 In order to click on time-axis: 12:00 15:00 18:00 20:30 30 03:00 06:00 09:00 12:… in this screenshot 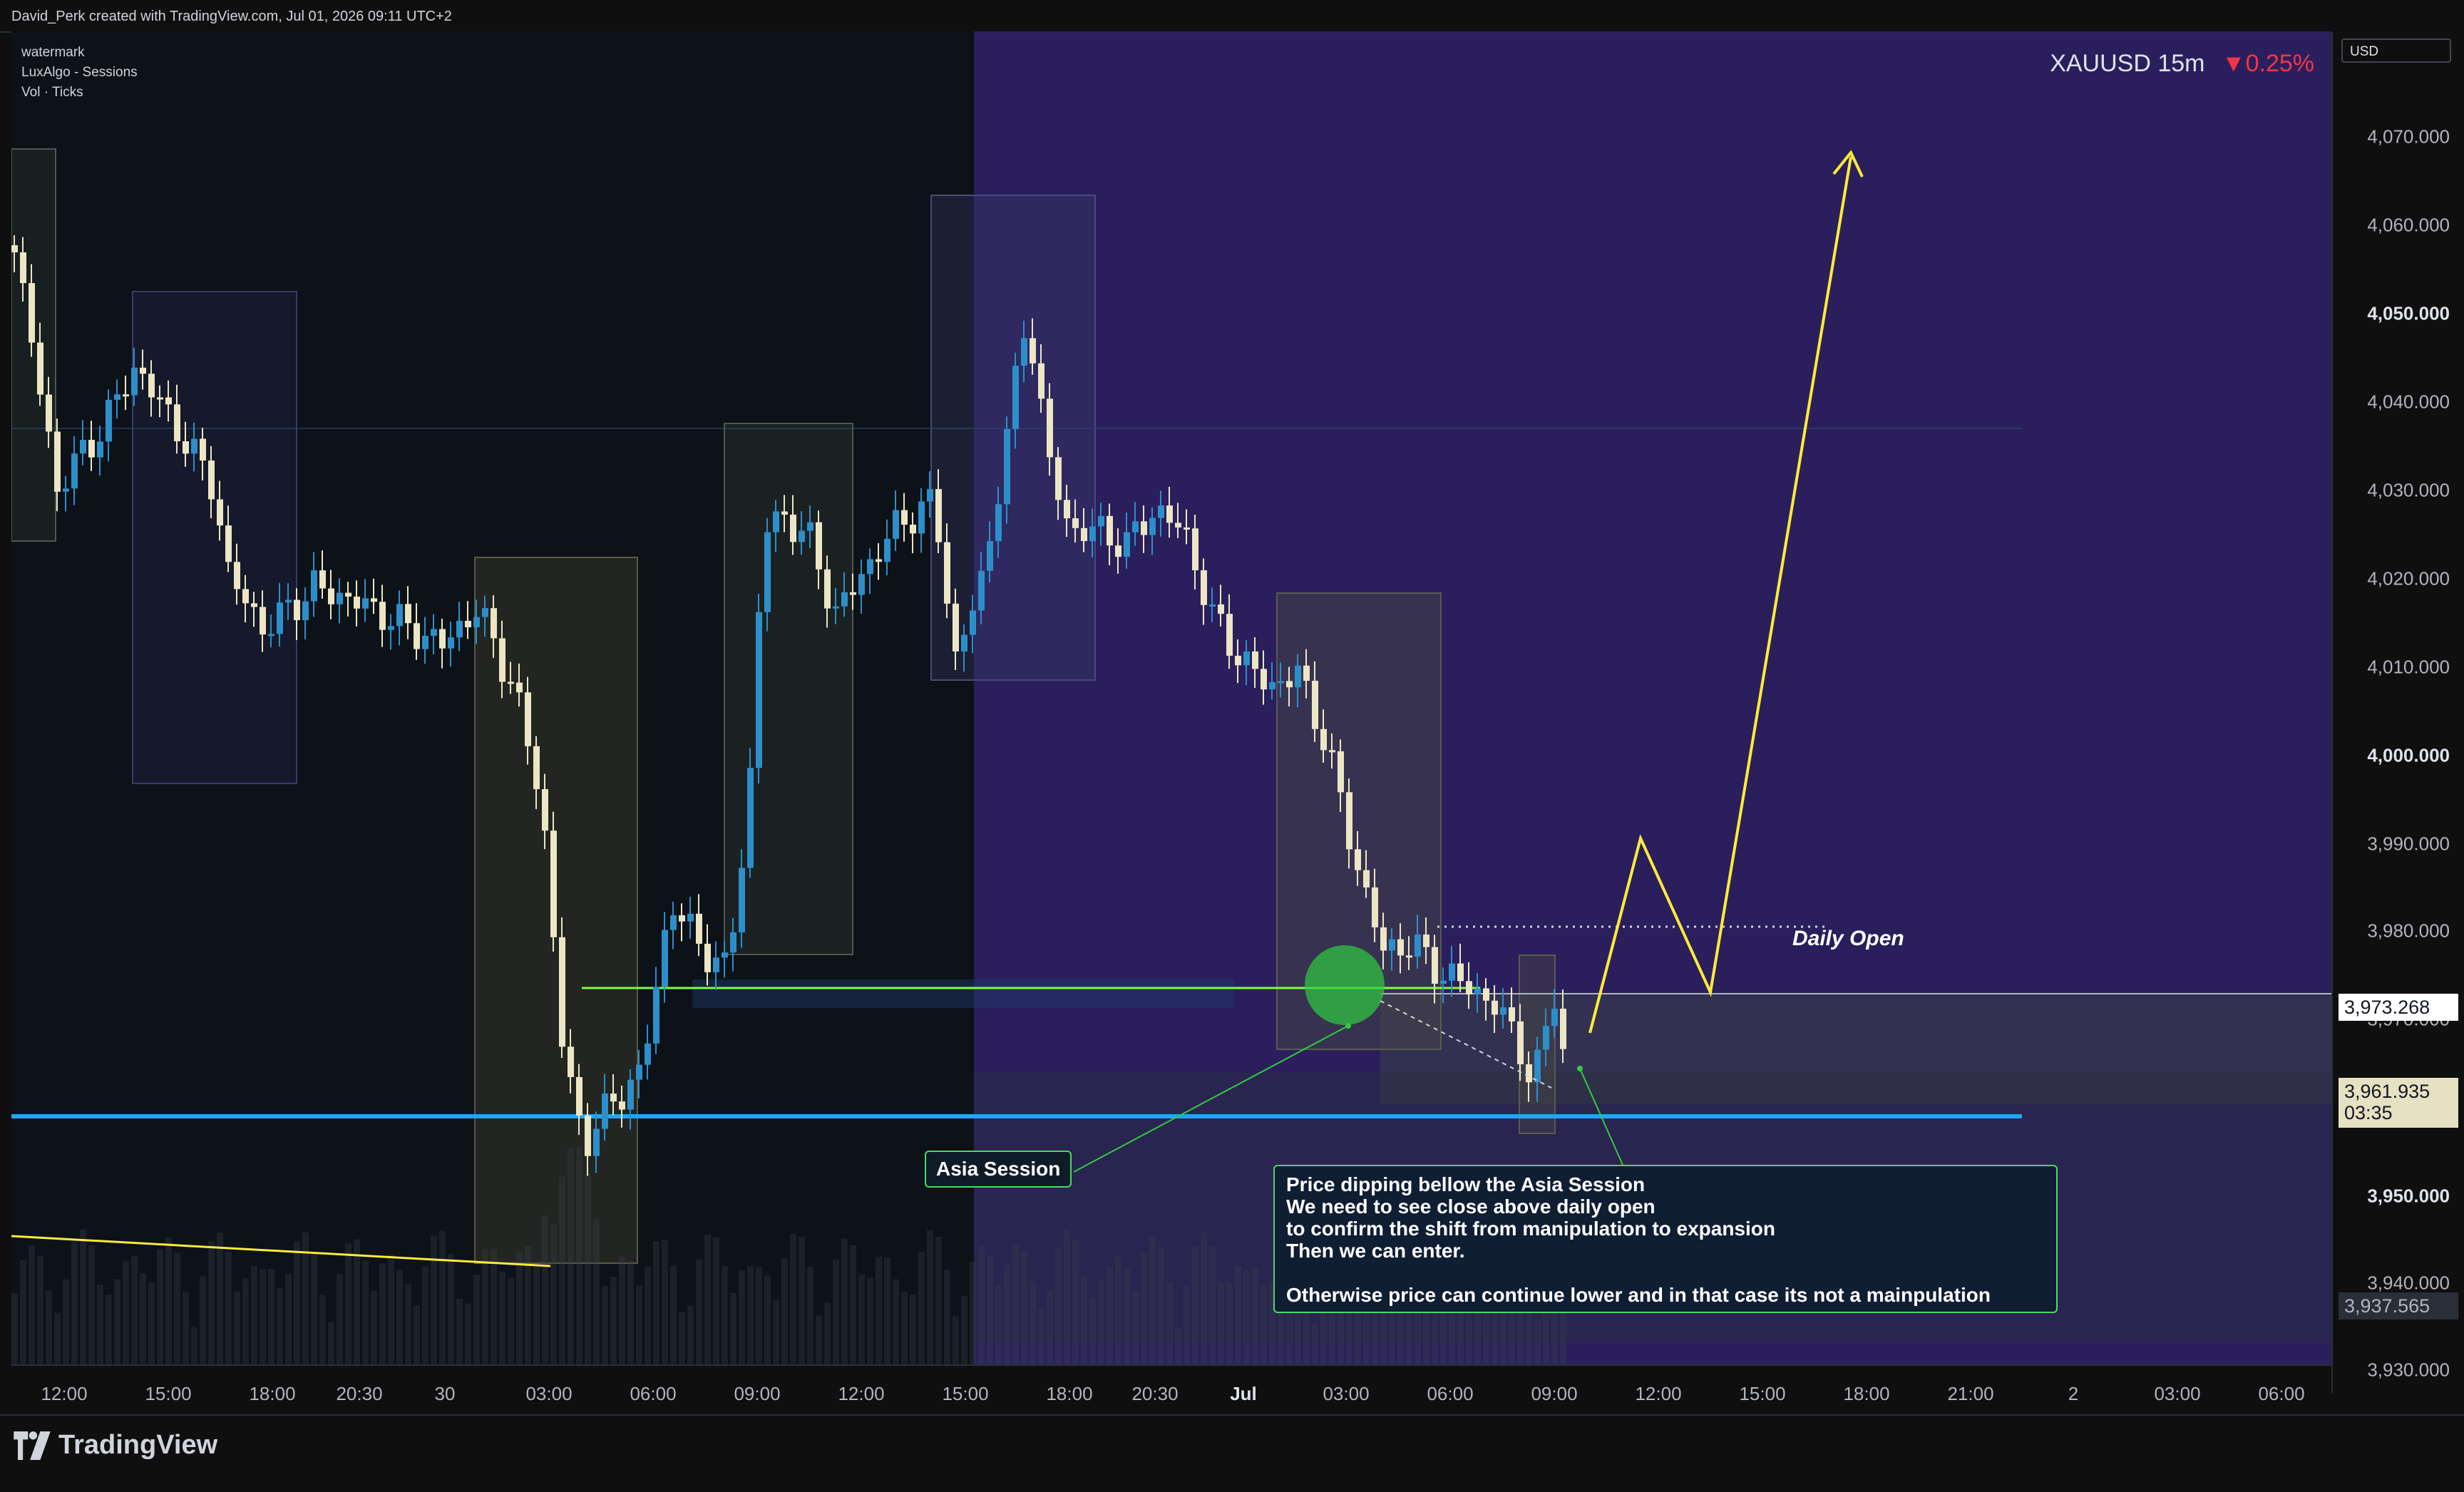, I will do `click(1171, 1390)`.